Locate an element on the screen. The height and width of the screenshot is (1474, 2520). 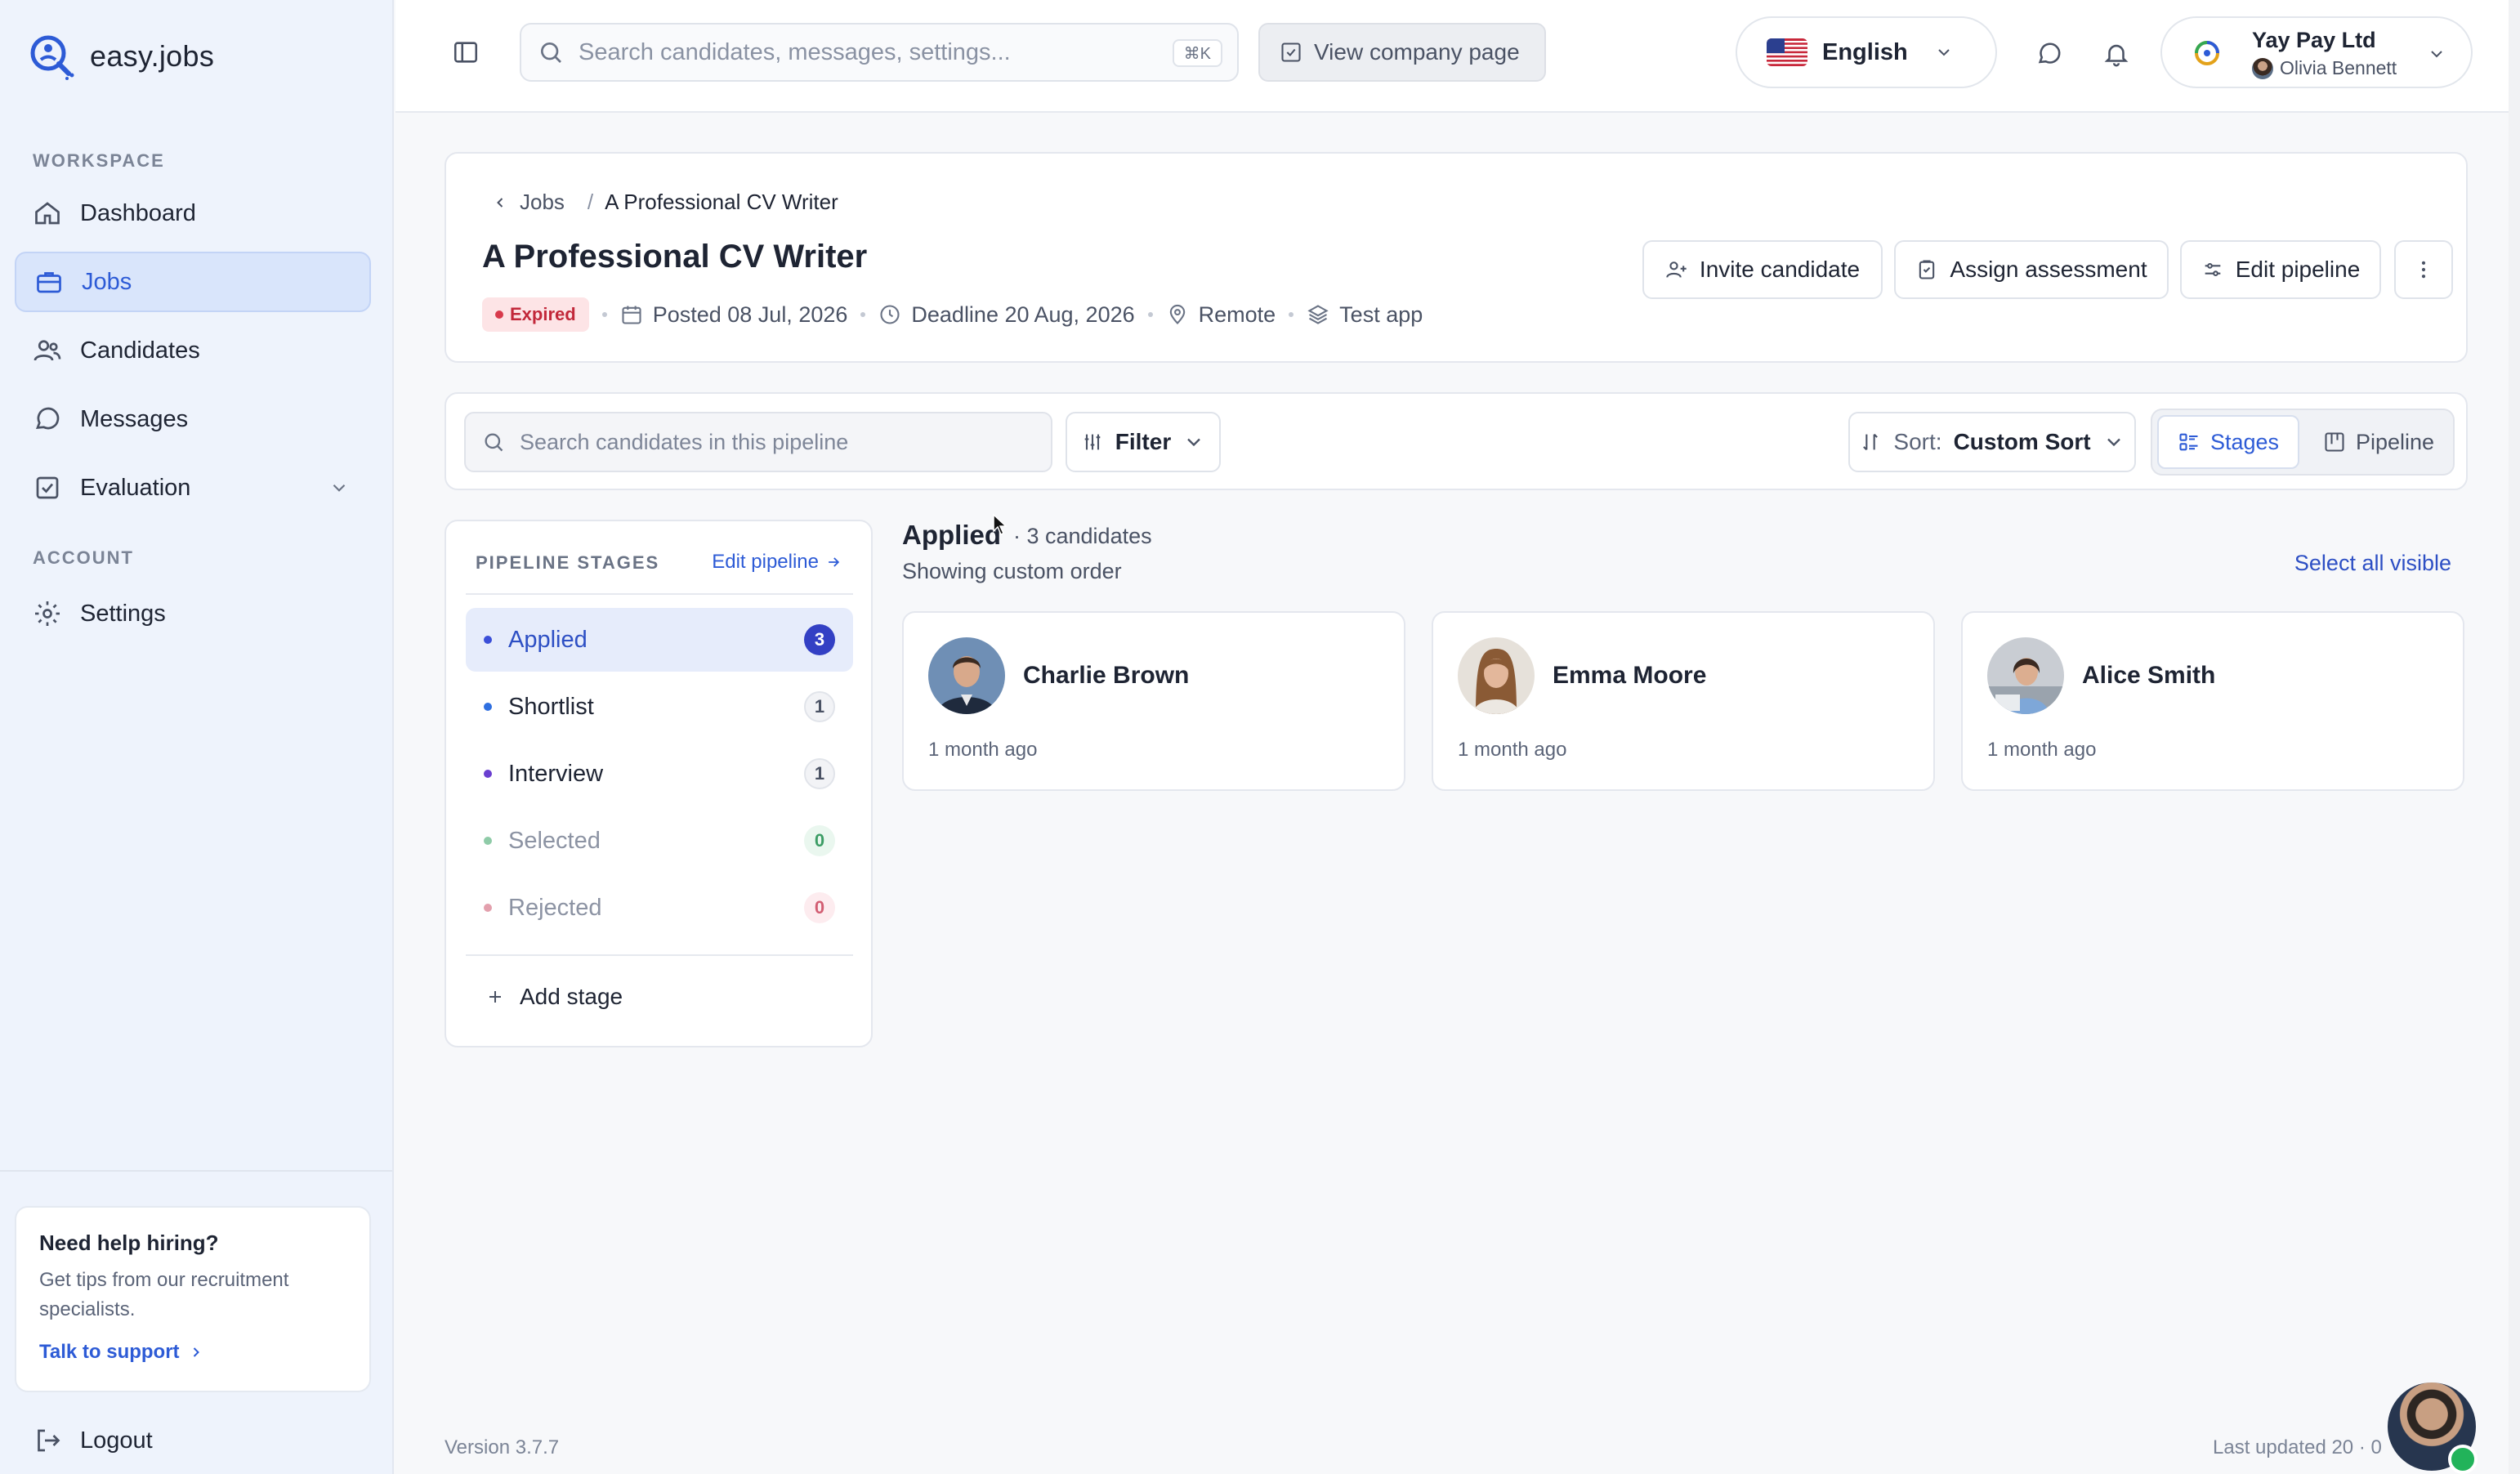
pipeline-search is located at coordinates (758, 442).